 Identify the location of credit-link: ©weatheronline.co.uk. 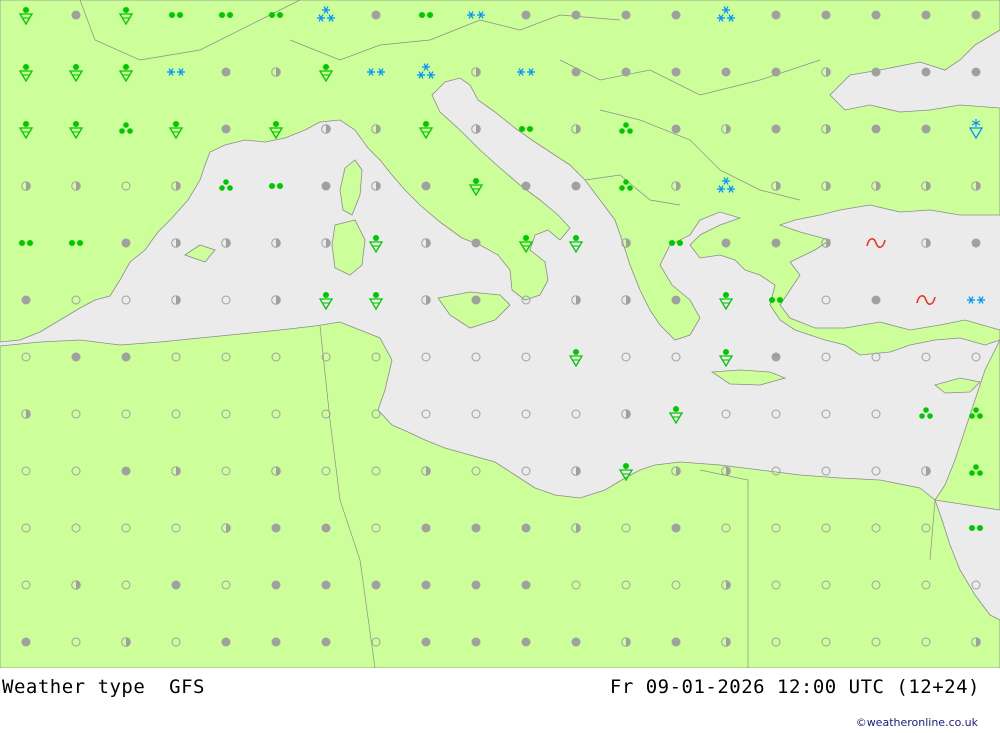
(917, 722).